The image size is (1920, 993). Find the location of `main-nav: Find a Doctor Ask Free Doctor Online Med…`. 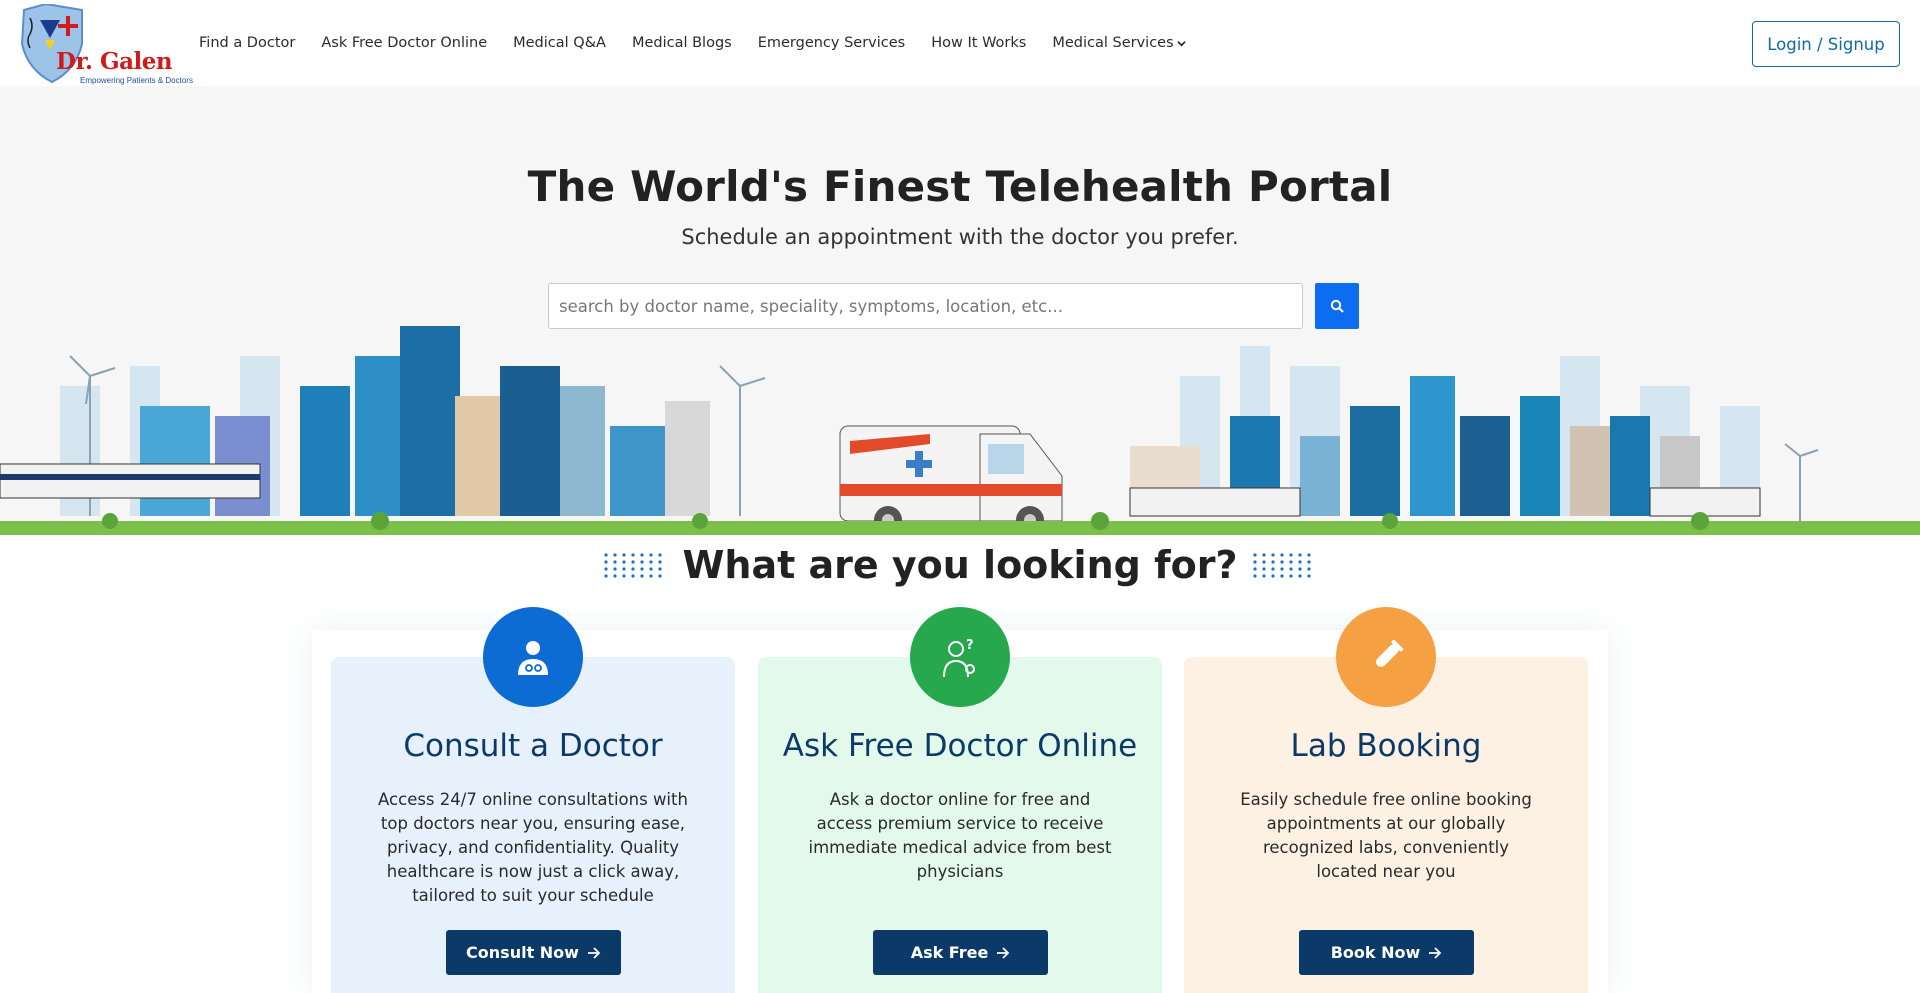

main-nav: Find a Doctor Ask Free Doctor Online Med… is located at coordinates (705, 43).